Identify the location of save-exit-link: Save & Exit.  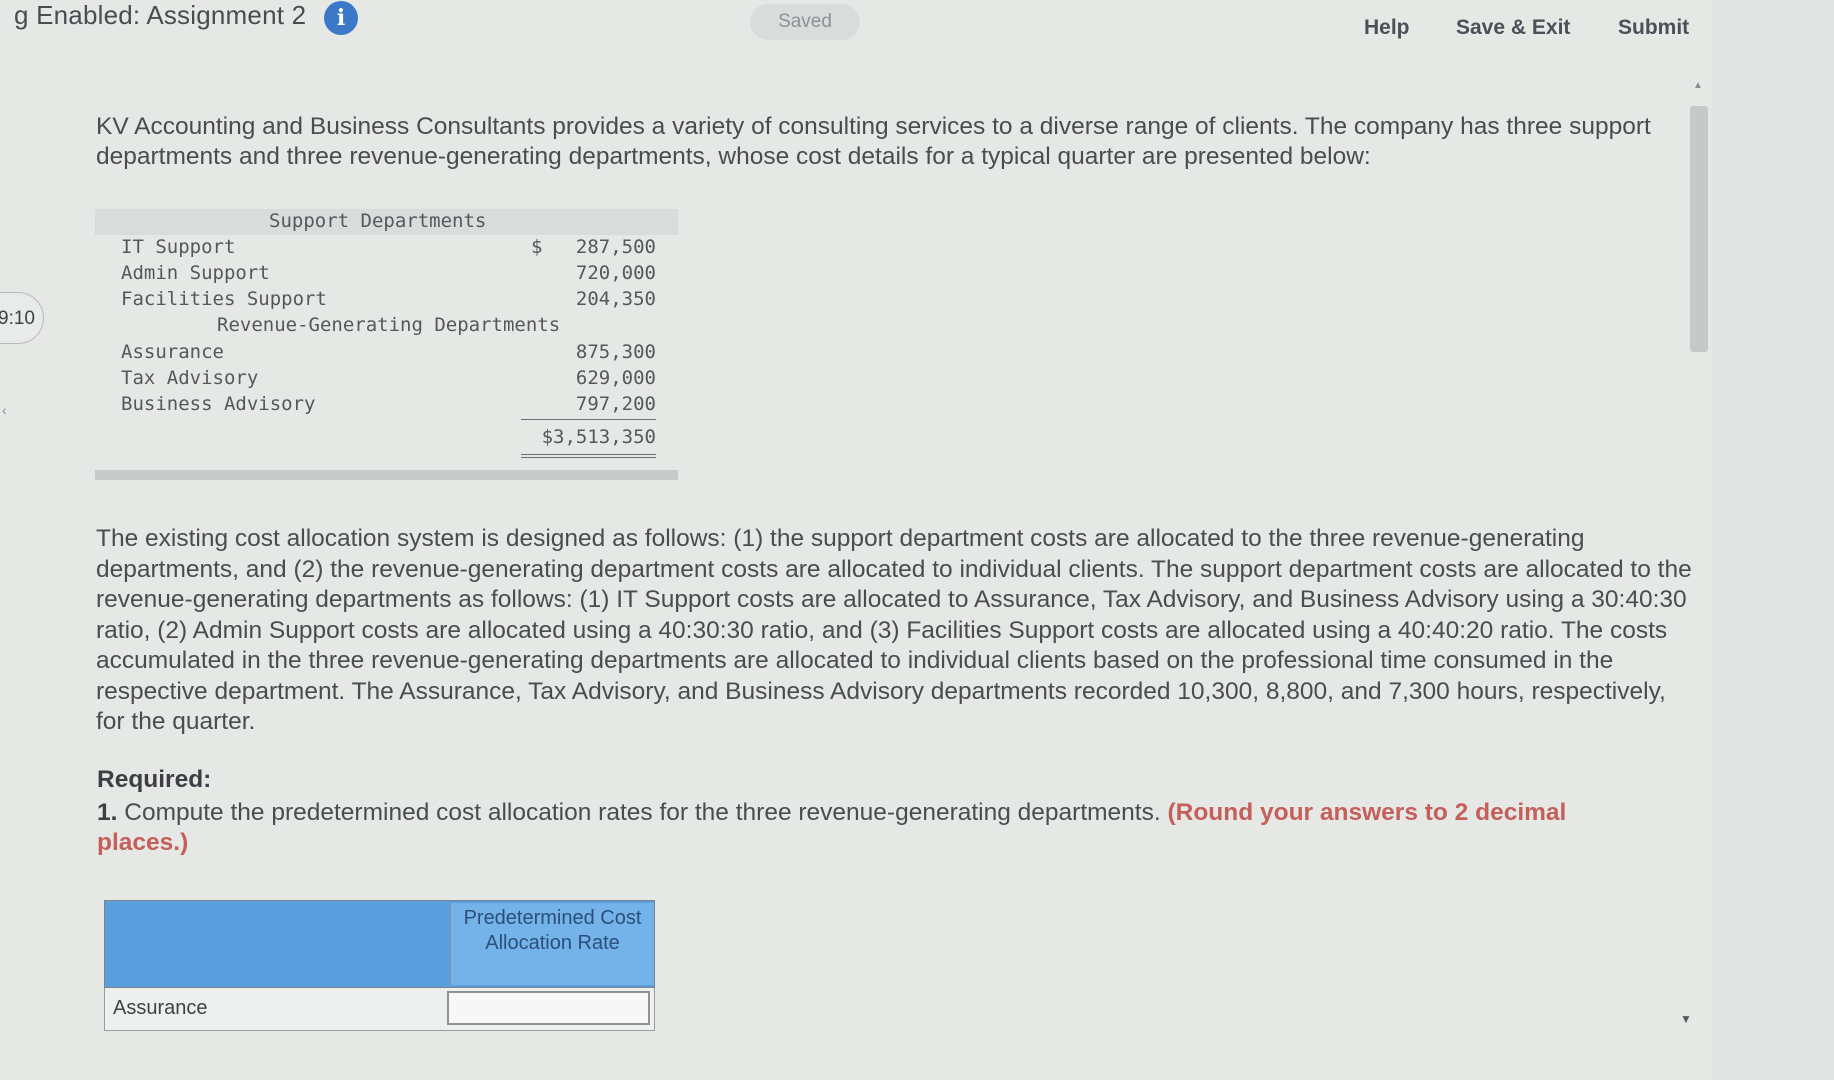
(1513, 28).